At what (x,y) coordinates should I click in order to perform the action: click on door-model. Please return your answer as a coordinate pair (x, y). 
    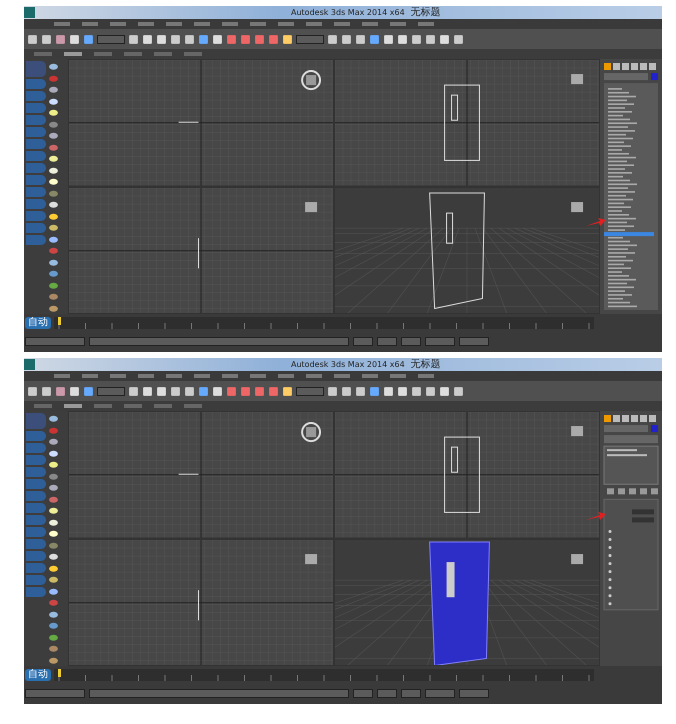
    Looking at the image, I should click on (459, 603).